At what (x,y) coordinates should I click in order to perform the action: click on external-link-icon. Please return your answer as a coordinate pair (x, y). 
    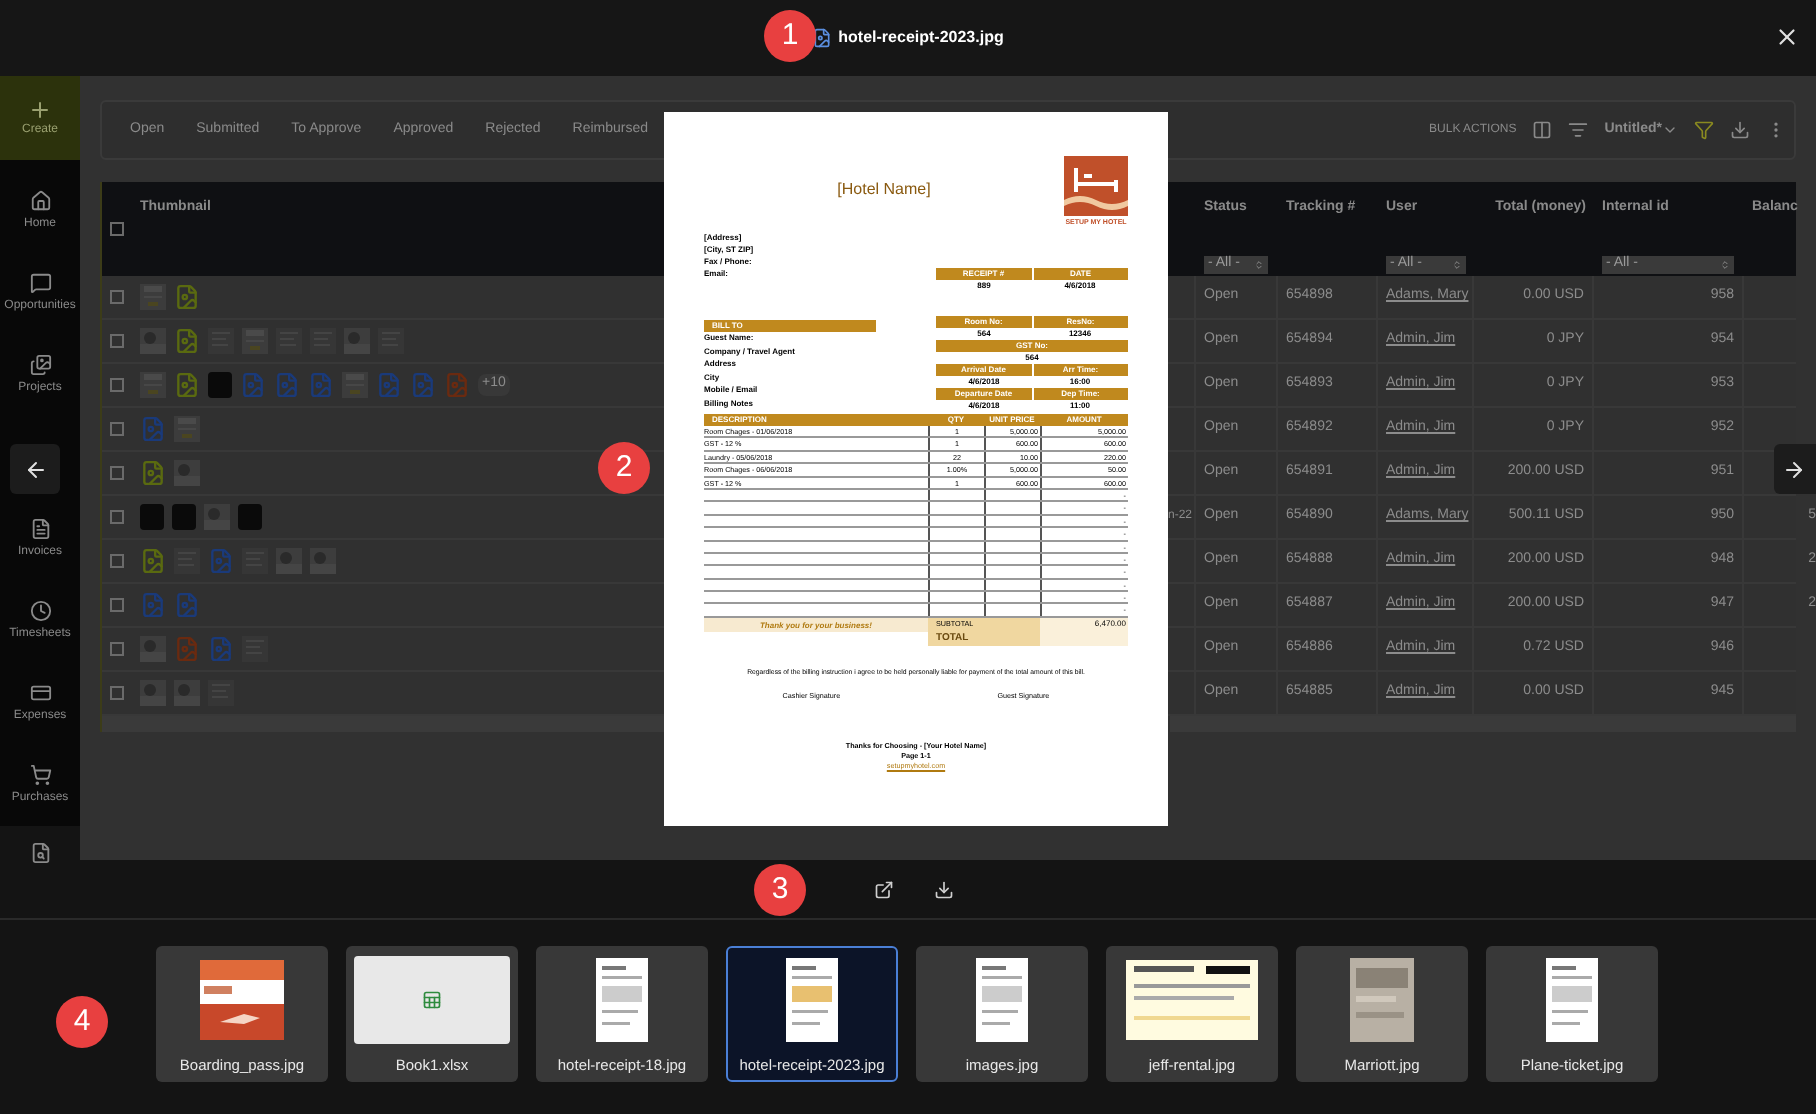
    Looking at the image, I should click on (884, 889).